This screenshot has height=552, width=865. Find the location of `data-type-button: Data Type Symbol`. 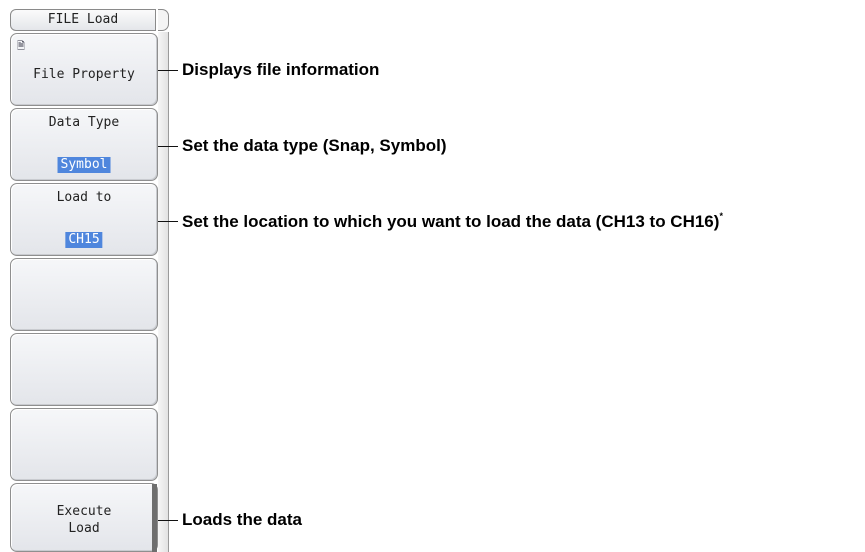

data-type-button: Data Type Symbol is located at coordinates (84, 144).